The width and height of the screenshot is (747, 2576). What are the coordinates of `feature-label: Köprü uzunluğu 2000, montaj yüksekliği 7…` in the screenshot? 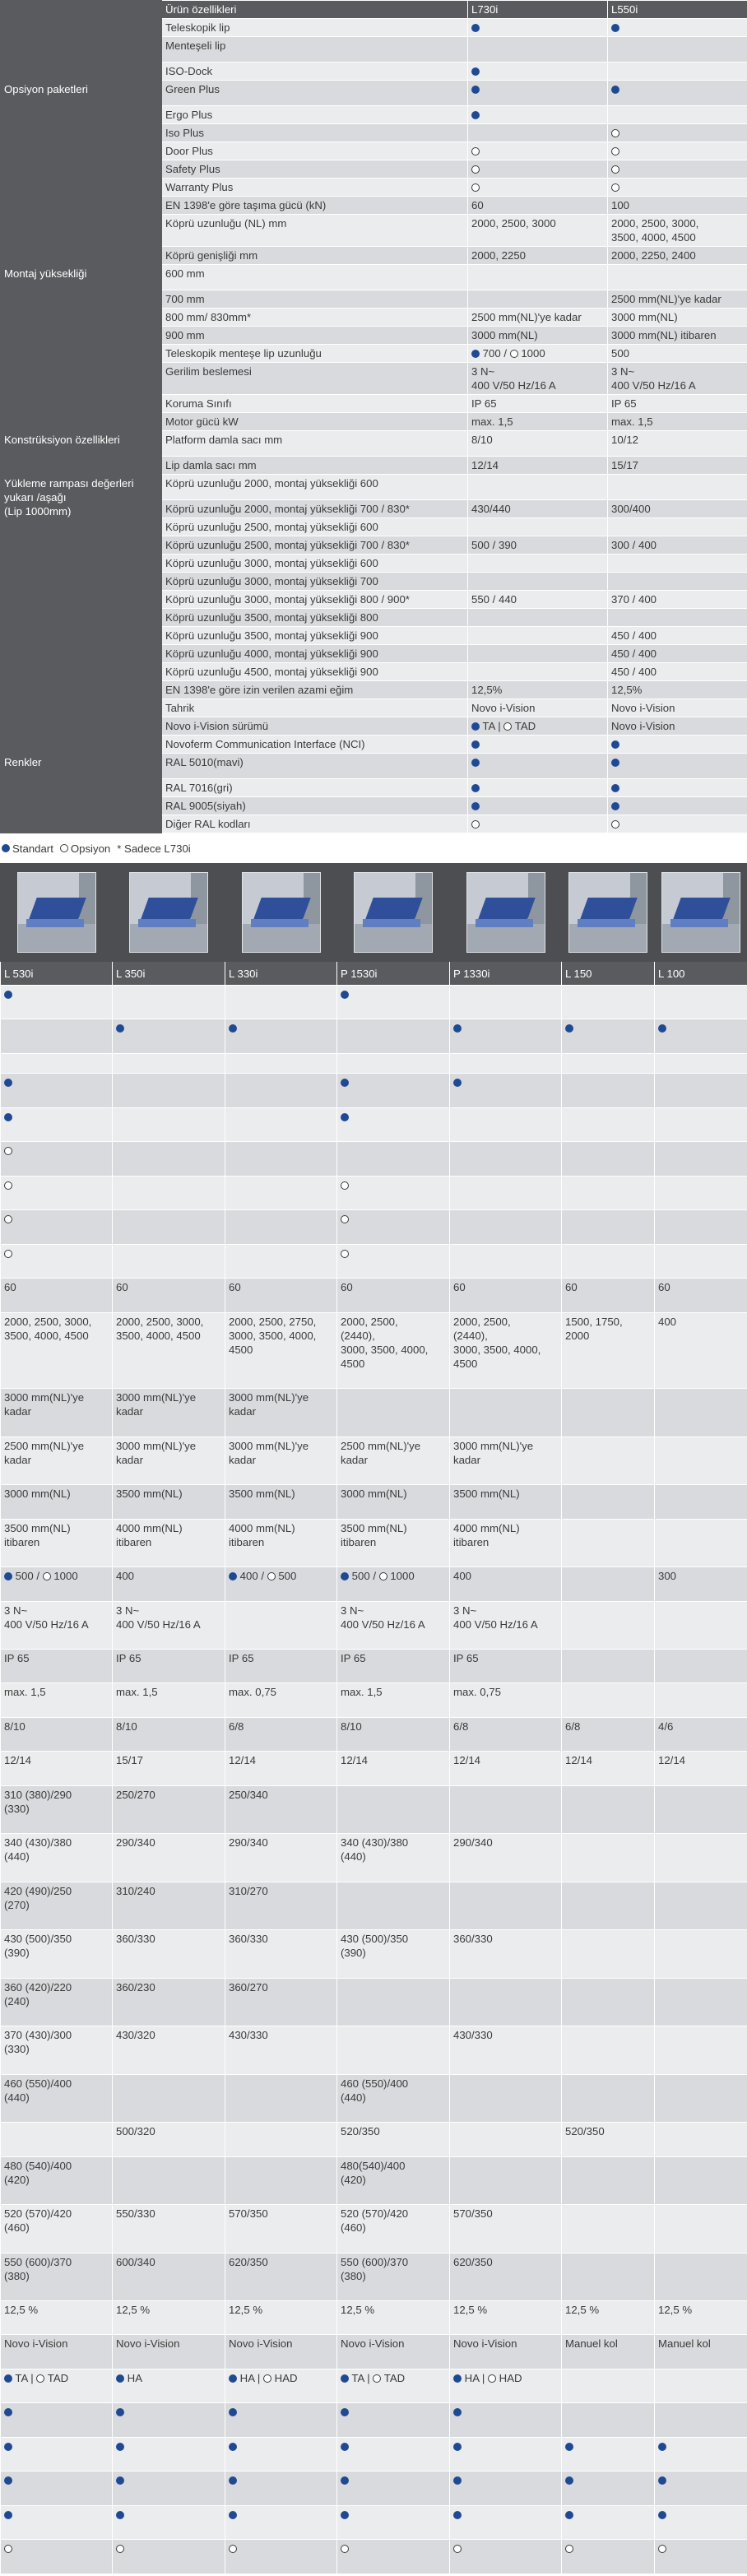 It's located at (314, 509).